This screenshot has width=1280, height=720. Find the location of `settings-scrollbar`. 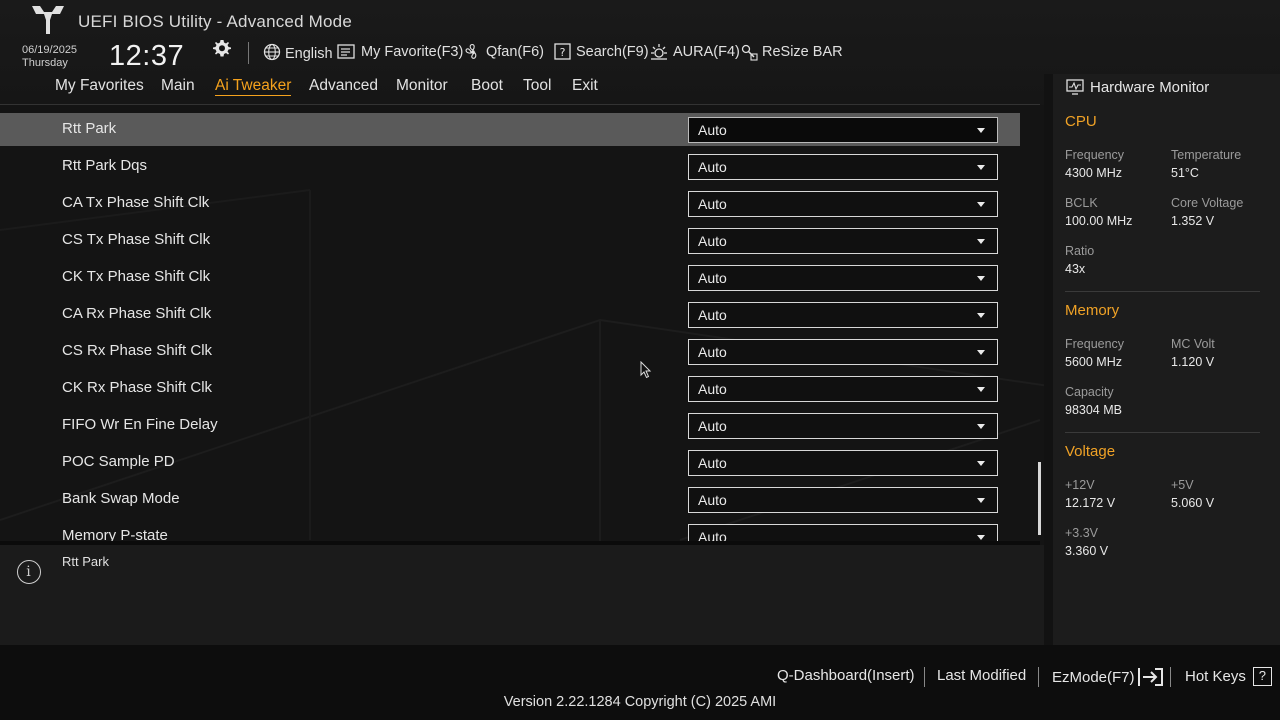

settings-scrollbar is located at coordinates (1039, 498).